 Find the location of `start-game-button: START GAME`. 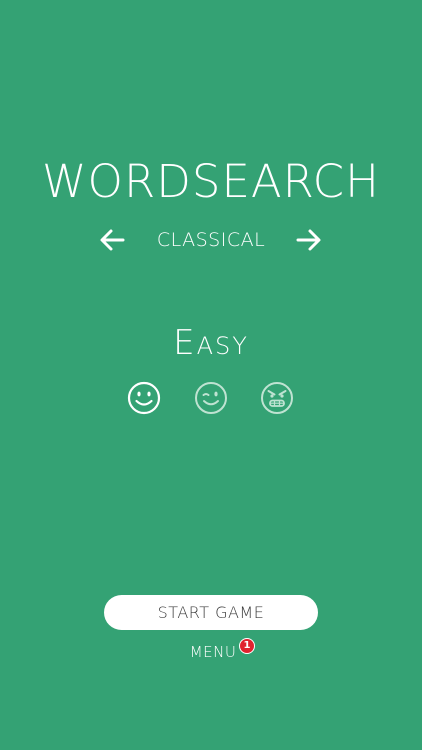

start-game-button: START GAME is located at coordinates (211, 612).